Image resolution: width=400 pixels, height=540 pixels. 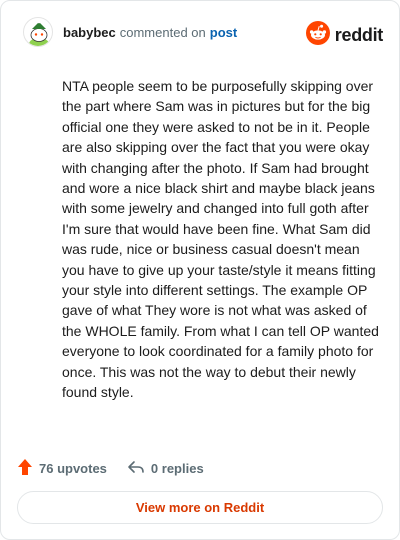 I want to click on replies-count: 0 replies, so click(x=177, y=468).